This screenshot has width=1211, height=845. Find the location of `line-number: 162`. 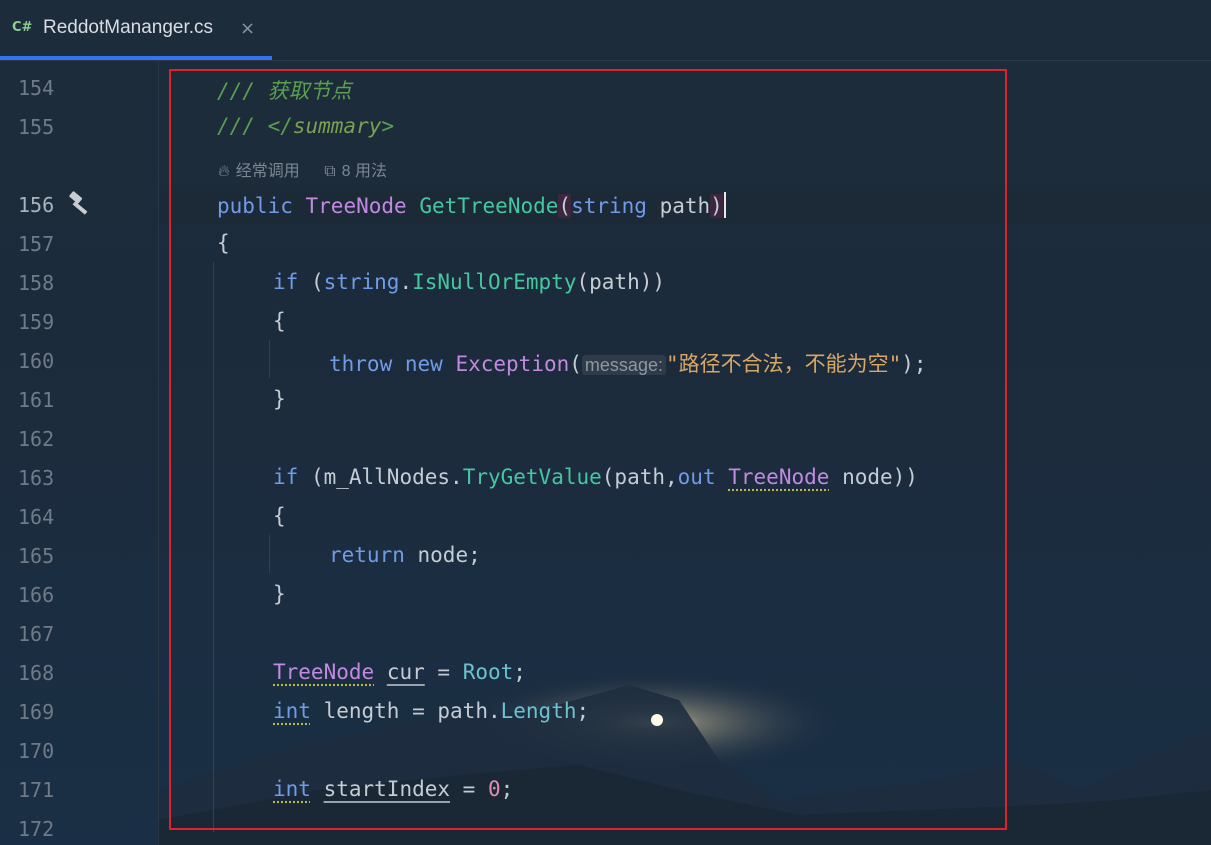

line-number: 162 is located at coordinates (48, 439).